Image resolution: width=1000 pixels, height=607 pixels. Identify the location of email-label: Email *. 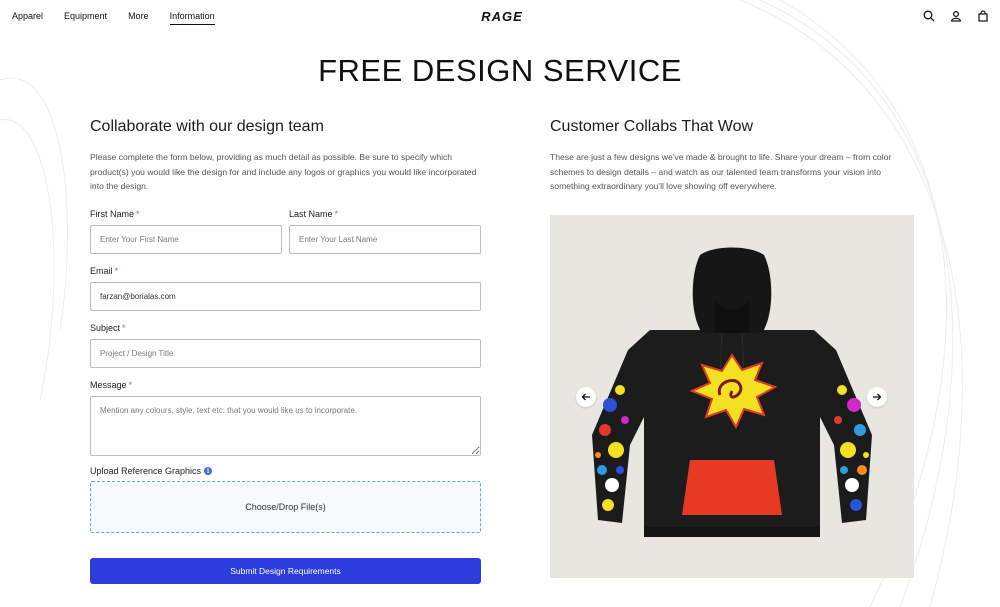
(104, 271).